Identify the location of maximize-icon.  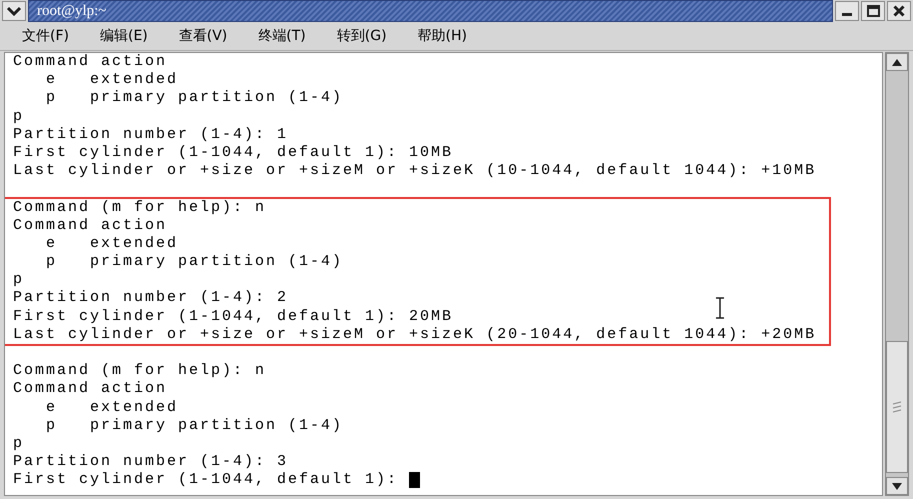
(873, 11).